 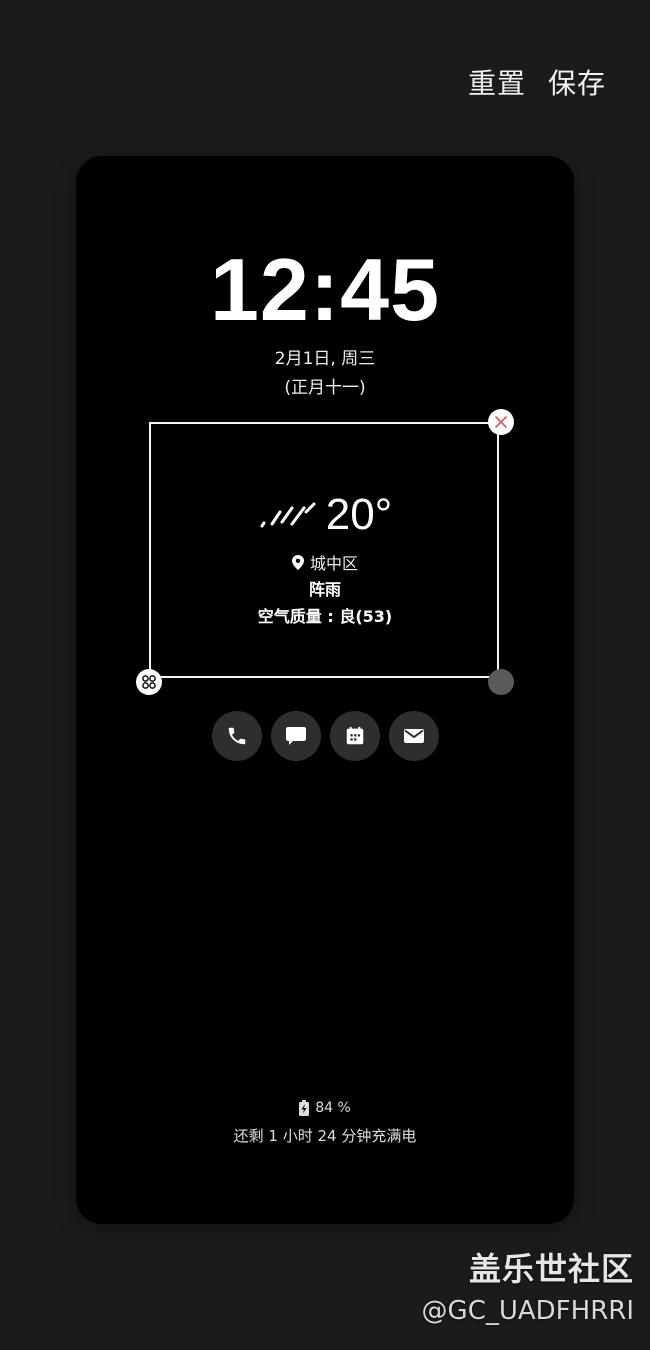 What do you see at coordinates (325, 290) in the screenshot?
I see `clock-time: 12:45` at bounding box center [325, 290].